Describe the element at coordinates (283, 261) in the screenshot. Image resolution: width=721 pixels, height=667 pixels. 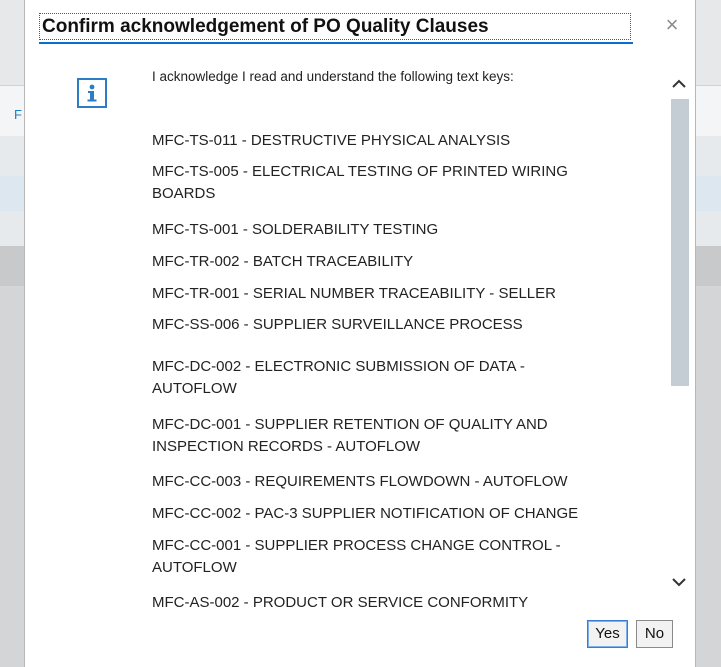
I see `list-item: MFC-TR-002 - BATCH TRACEABILITY` at that location.